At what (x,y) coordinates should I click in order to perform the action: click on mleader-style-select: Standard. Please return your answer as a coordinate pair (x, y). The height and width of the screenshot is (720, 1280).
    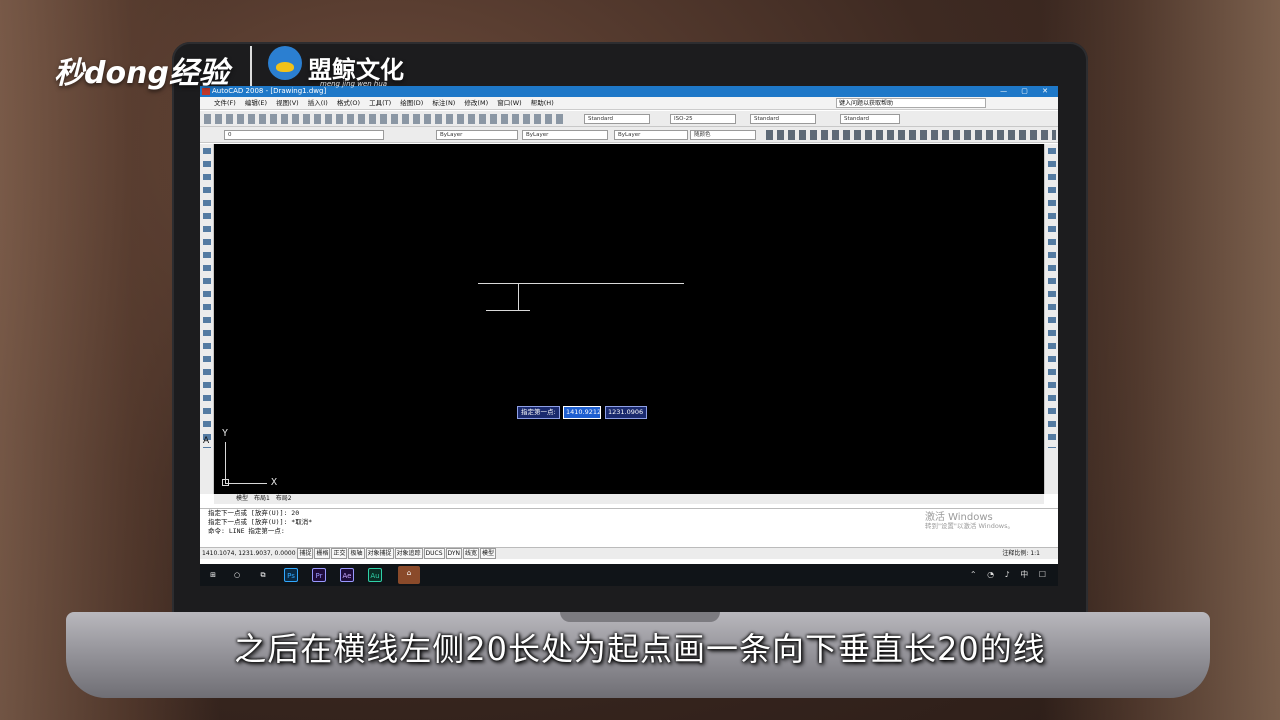
    Looking at the image, I should click on (870, 119).